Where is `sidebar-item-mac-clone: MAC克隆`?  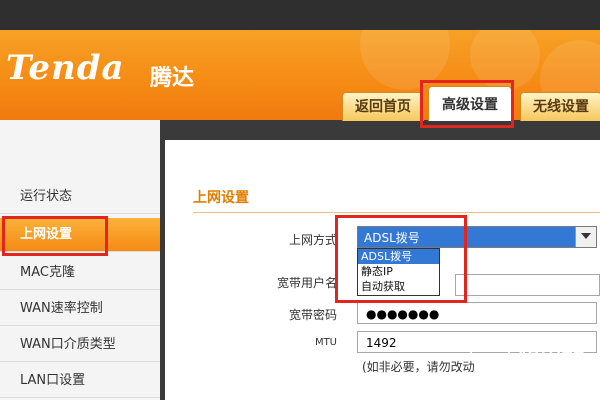 sidebar-item-mac-clone: MAC克隆 is located at coordinates (80, 273).